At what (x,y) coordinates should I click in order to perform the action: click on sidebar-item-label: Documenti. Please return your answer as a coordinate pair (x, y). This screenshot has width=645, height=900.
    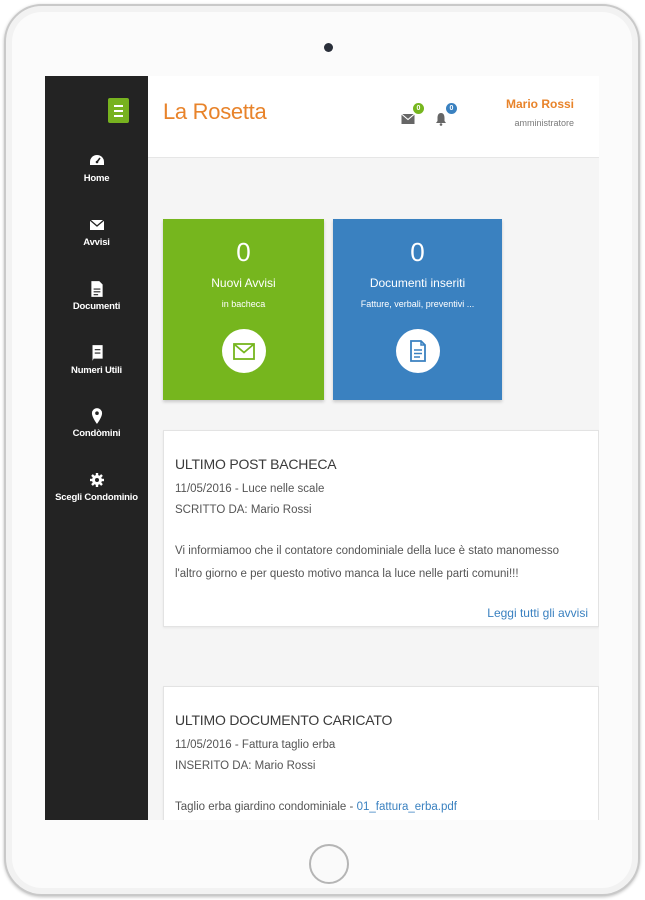
    Looking at the image, I should click on (96, 306).